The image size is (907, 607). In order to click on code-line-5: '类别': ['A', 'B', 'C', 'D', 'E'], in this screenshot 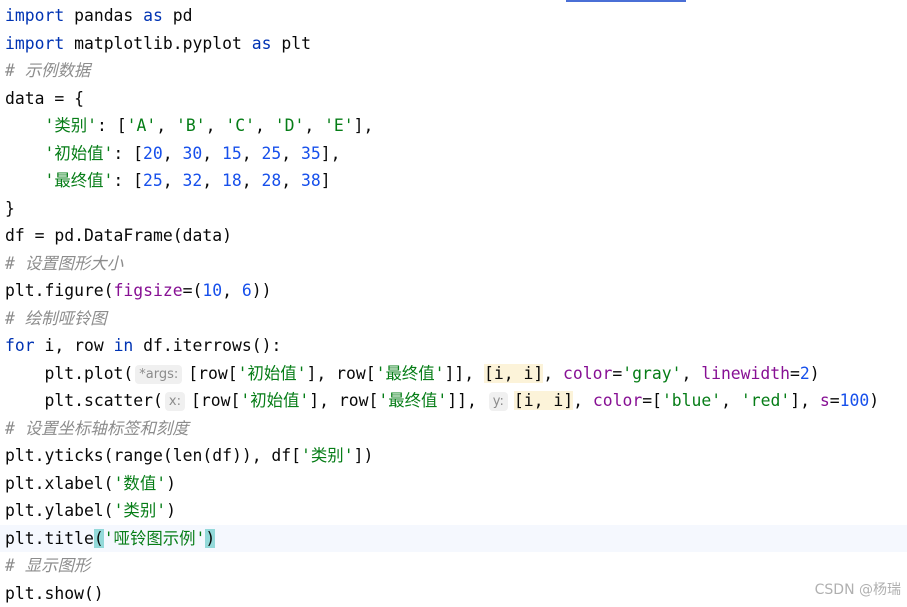, I will do `click(453, 126)`.